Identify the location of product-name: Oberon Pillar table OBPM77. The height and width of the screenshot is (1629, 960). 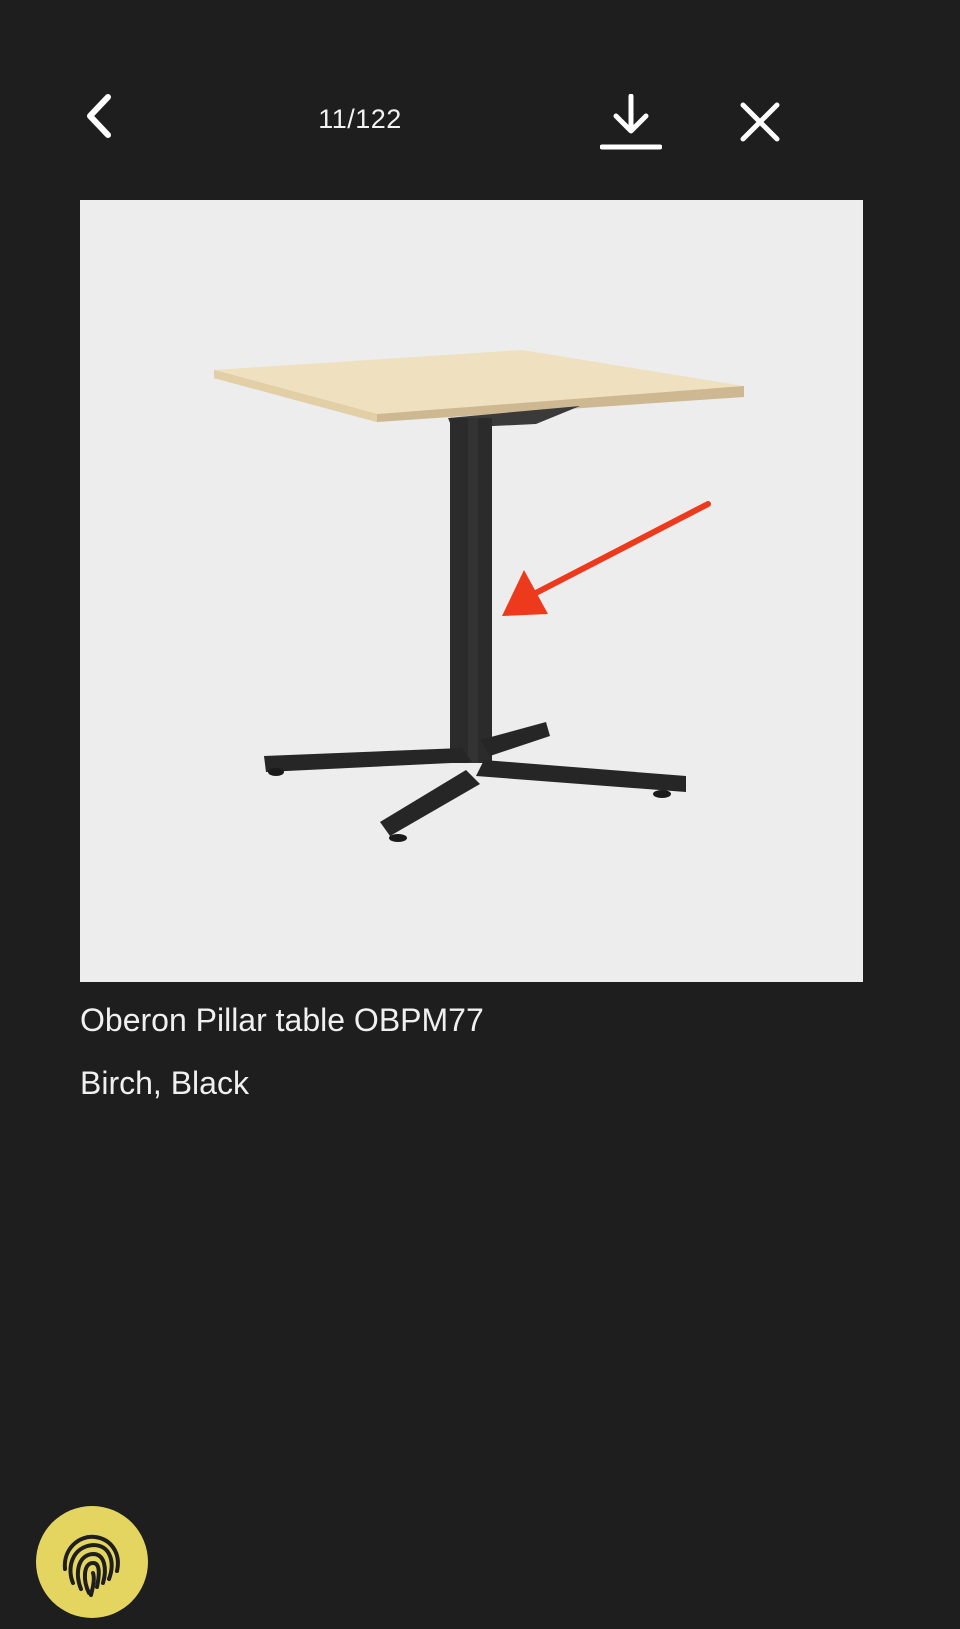
(282, 1020).